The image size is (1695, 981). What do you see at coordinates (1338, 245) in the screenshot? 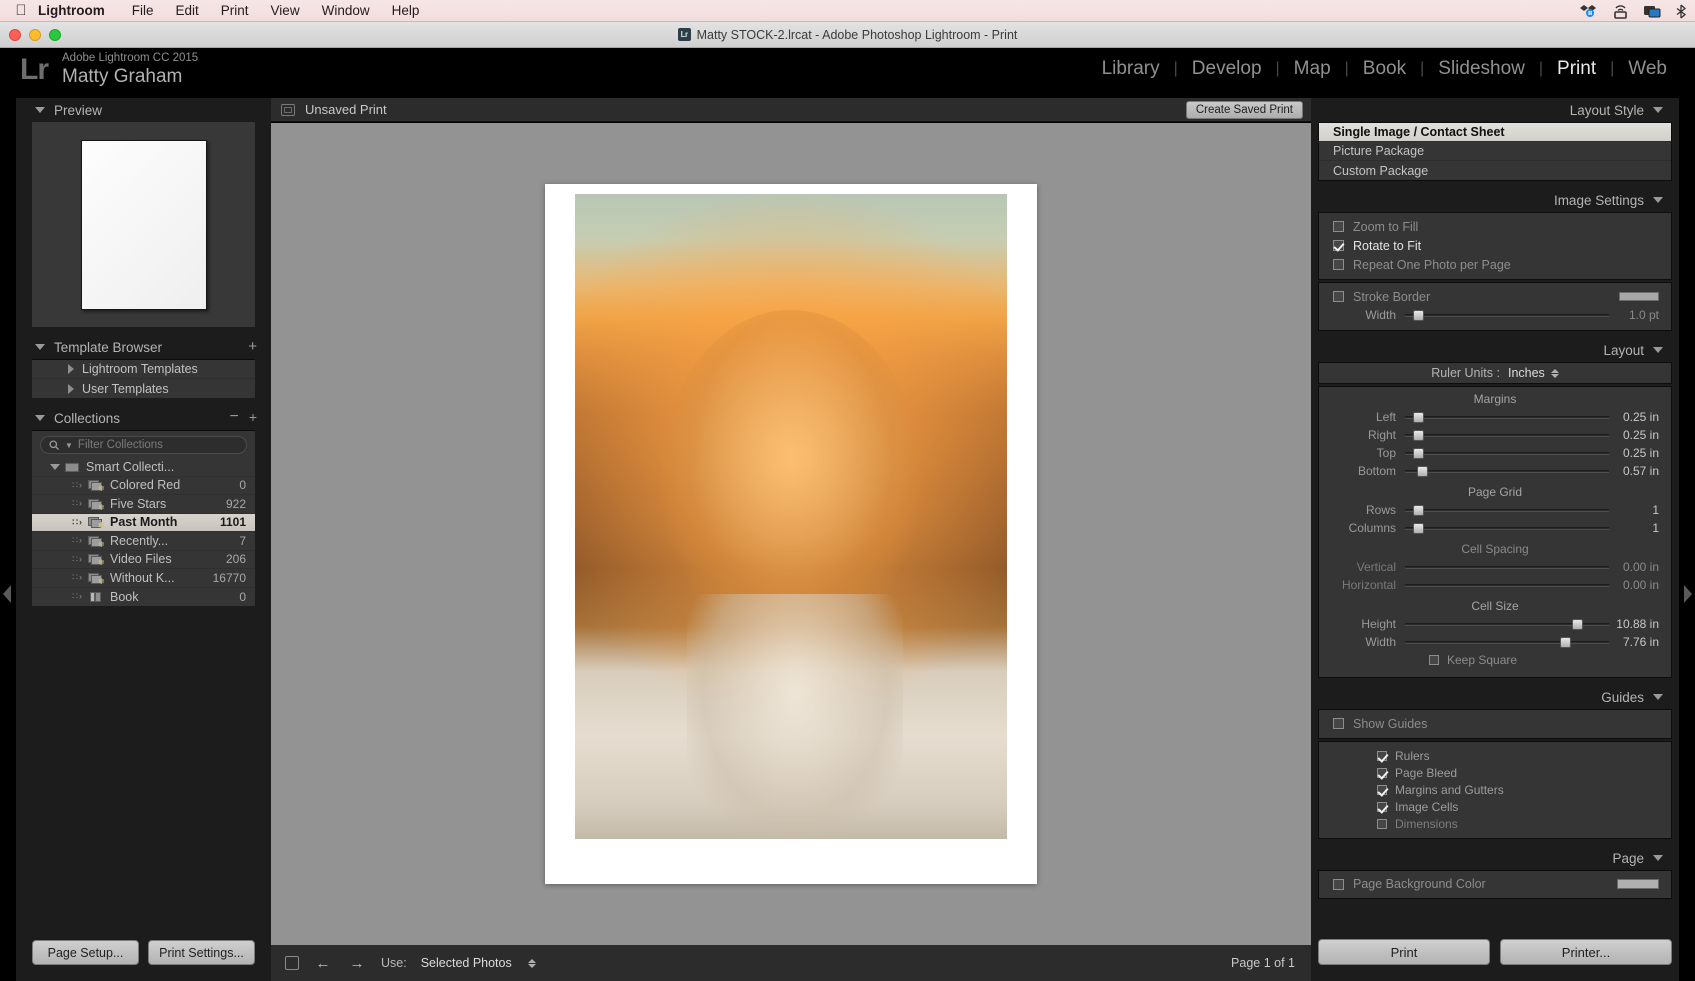
I see `rotate-to-fit-checkbox` at bounding box center [1338, 245].